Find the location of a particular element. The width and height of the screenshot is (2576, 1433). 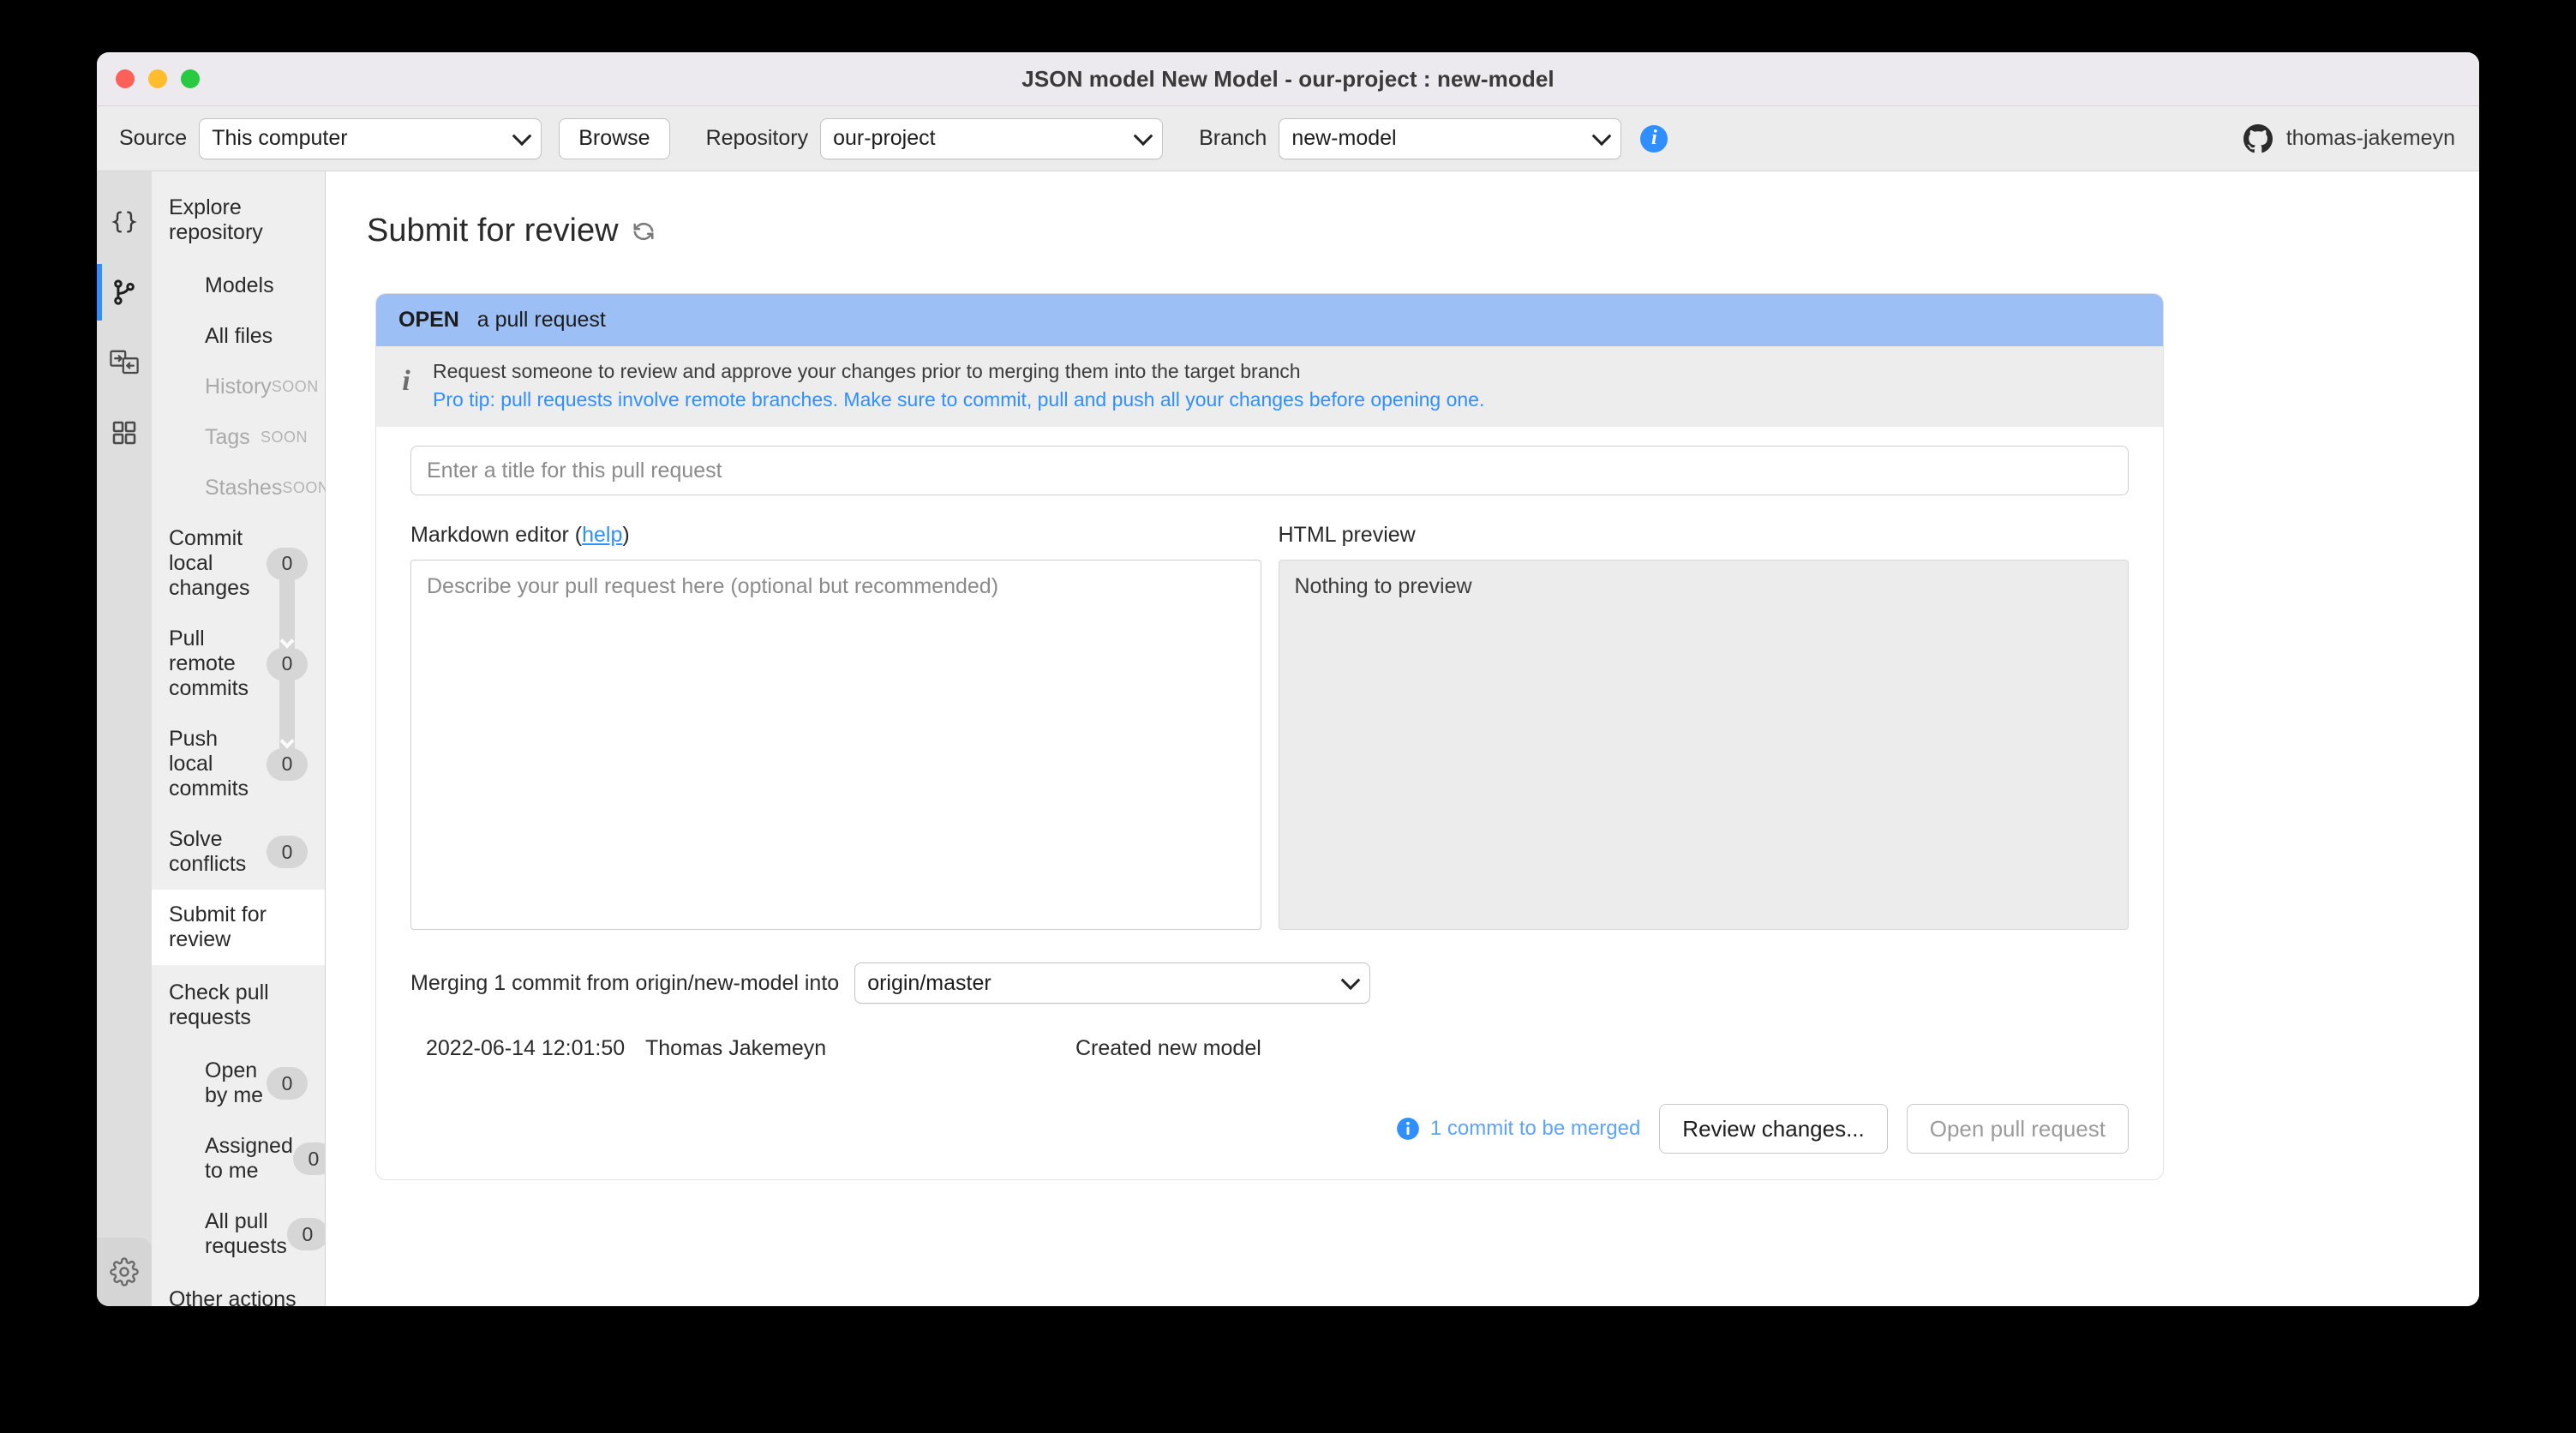

merge-target-select: origin/master is located at coordinates (1112, 983).